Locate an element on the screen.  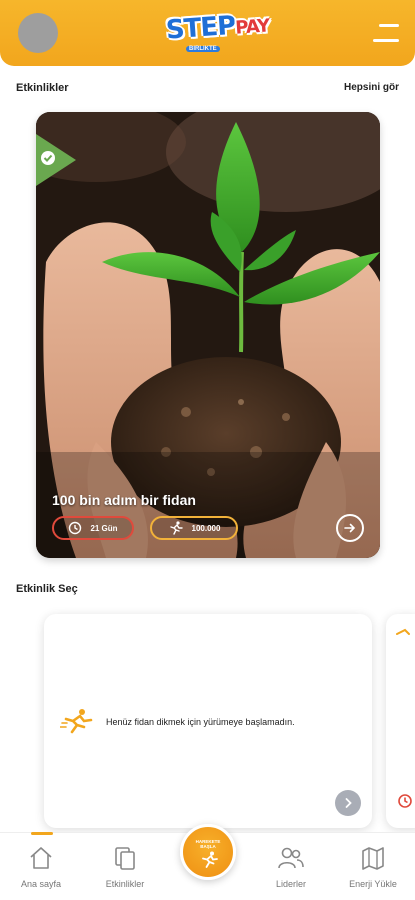
copy-icon is located at coordinates (125, 858).